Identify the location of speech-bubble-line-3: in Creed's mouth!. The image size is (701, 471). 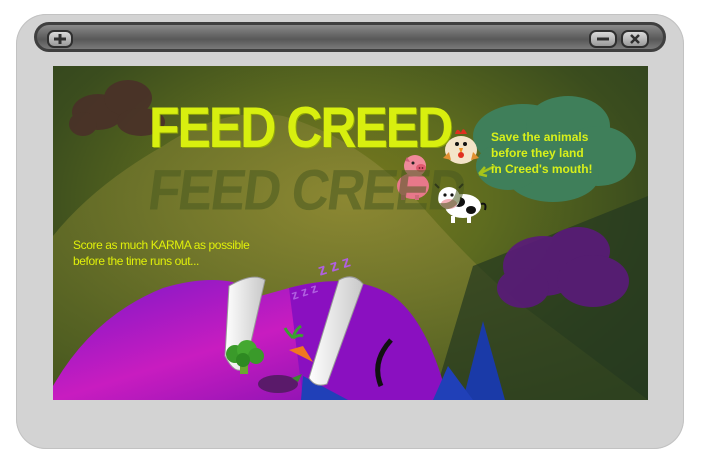
(542, 169).